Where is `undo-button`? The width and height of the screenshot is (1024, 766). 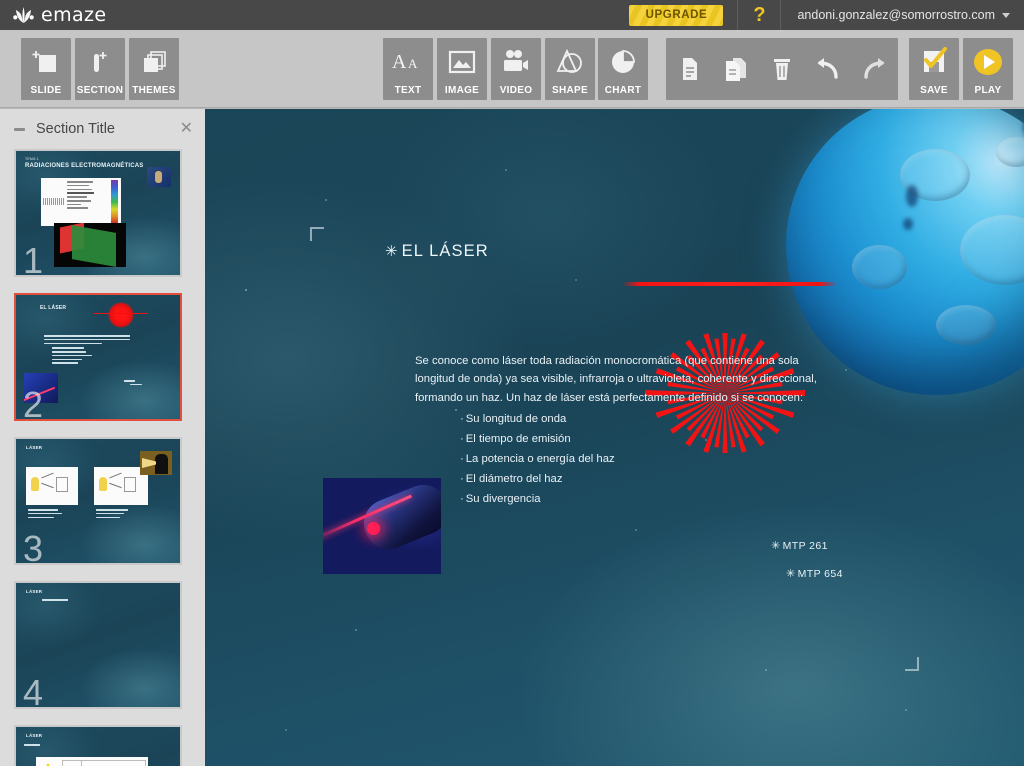
undo-button is located at coordinates (828, 69).